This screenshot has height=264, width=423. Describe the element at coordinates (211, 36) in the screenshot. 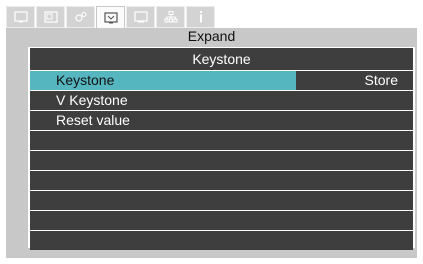

I see `panel-title: Expand` at that location.